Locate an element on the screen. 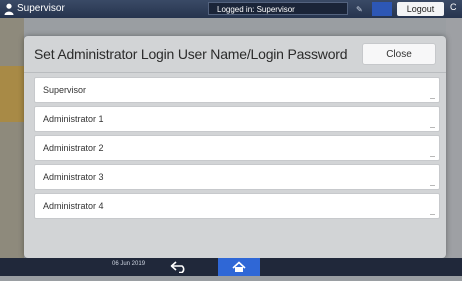 The image size is (462, 281). home-button is located at coordinates (239, 267).